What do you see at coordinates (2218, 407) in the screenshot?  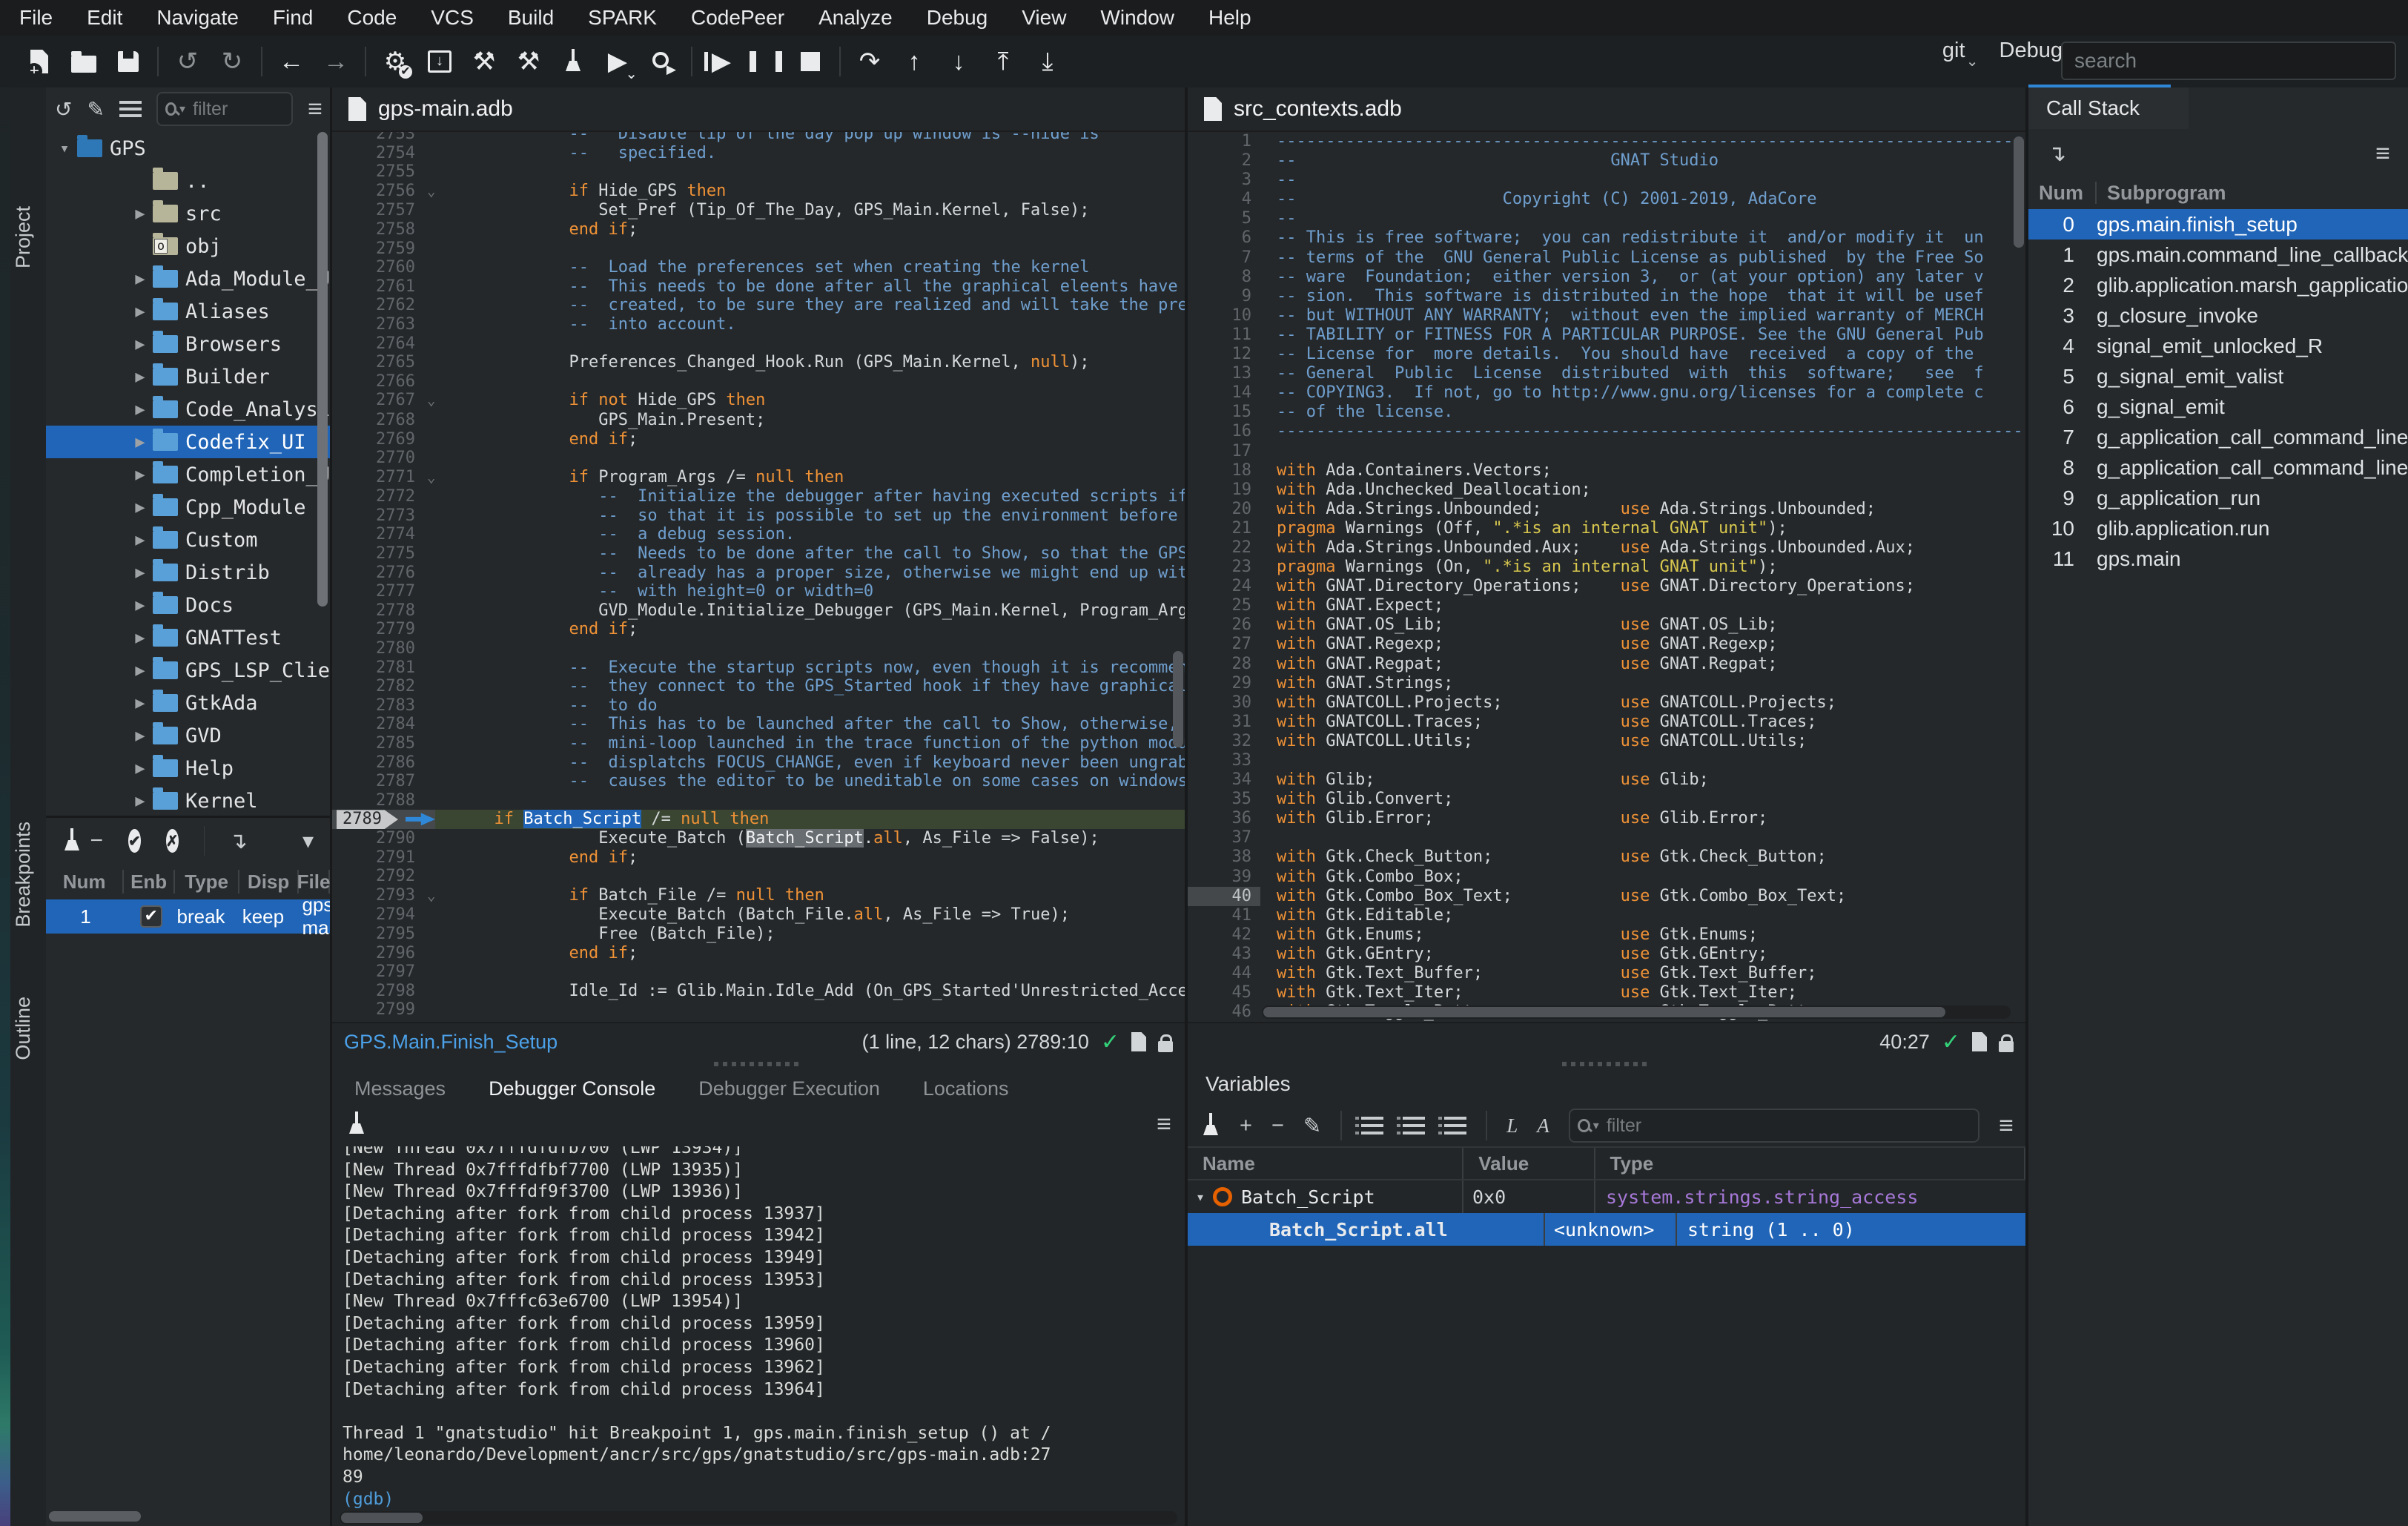 I see `callstack-frame-6: 6 g_signal_emit` at bounding box center [2218, 407].